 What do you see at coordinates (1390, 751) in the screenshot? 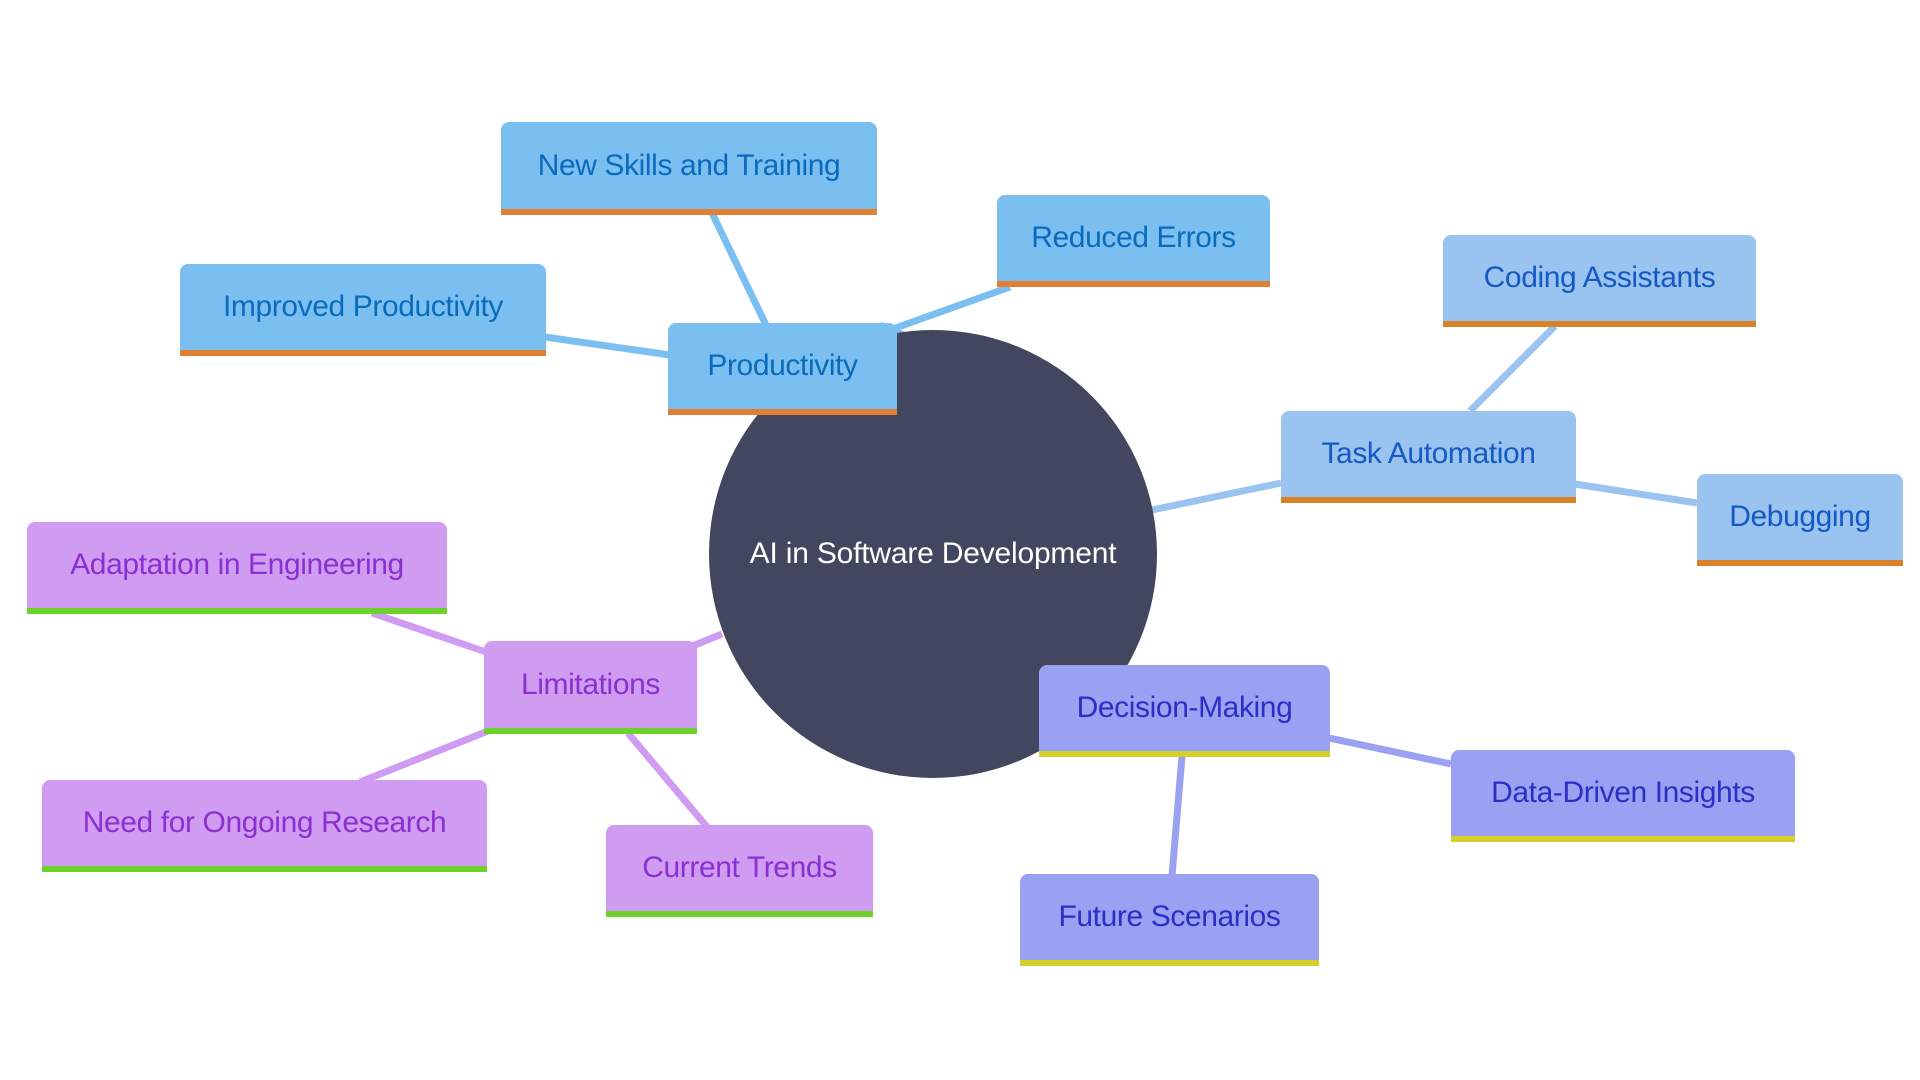
I see `edge-decision-data-driven` at bounding box center [1390, 751].